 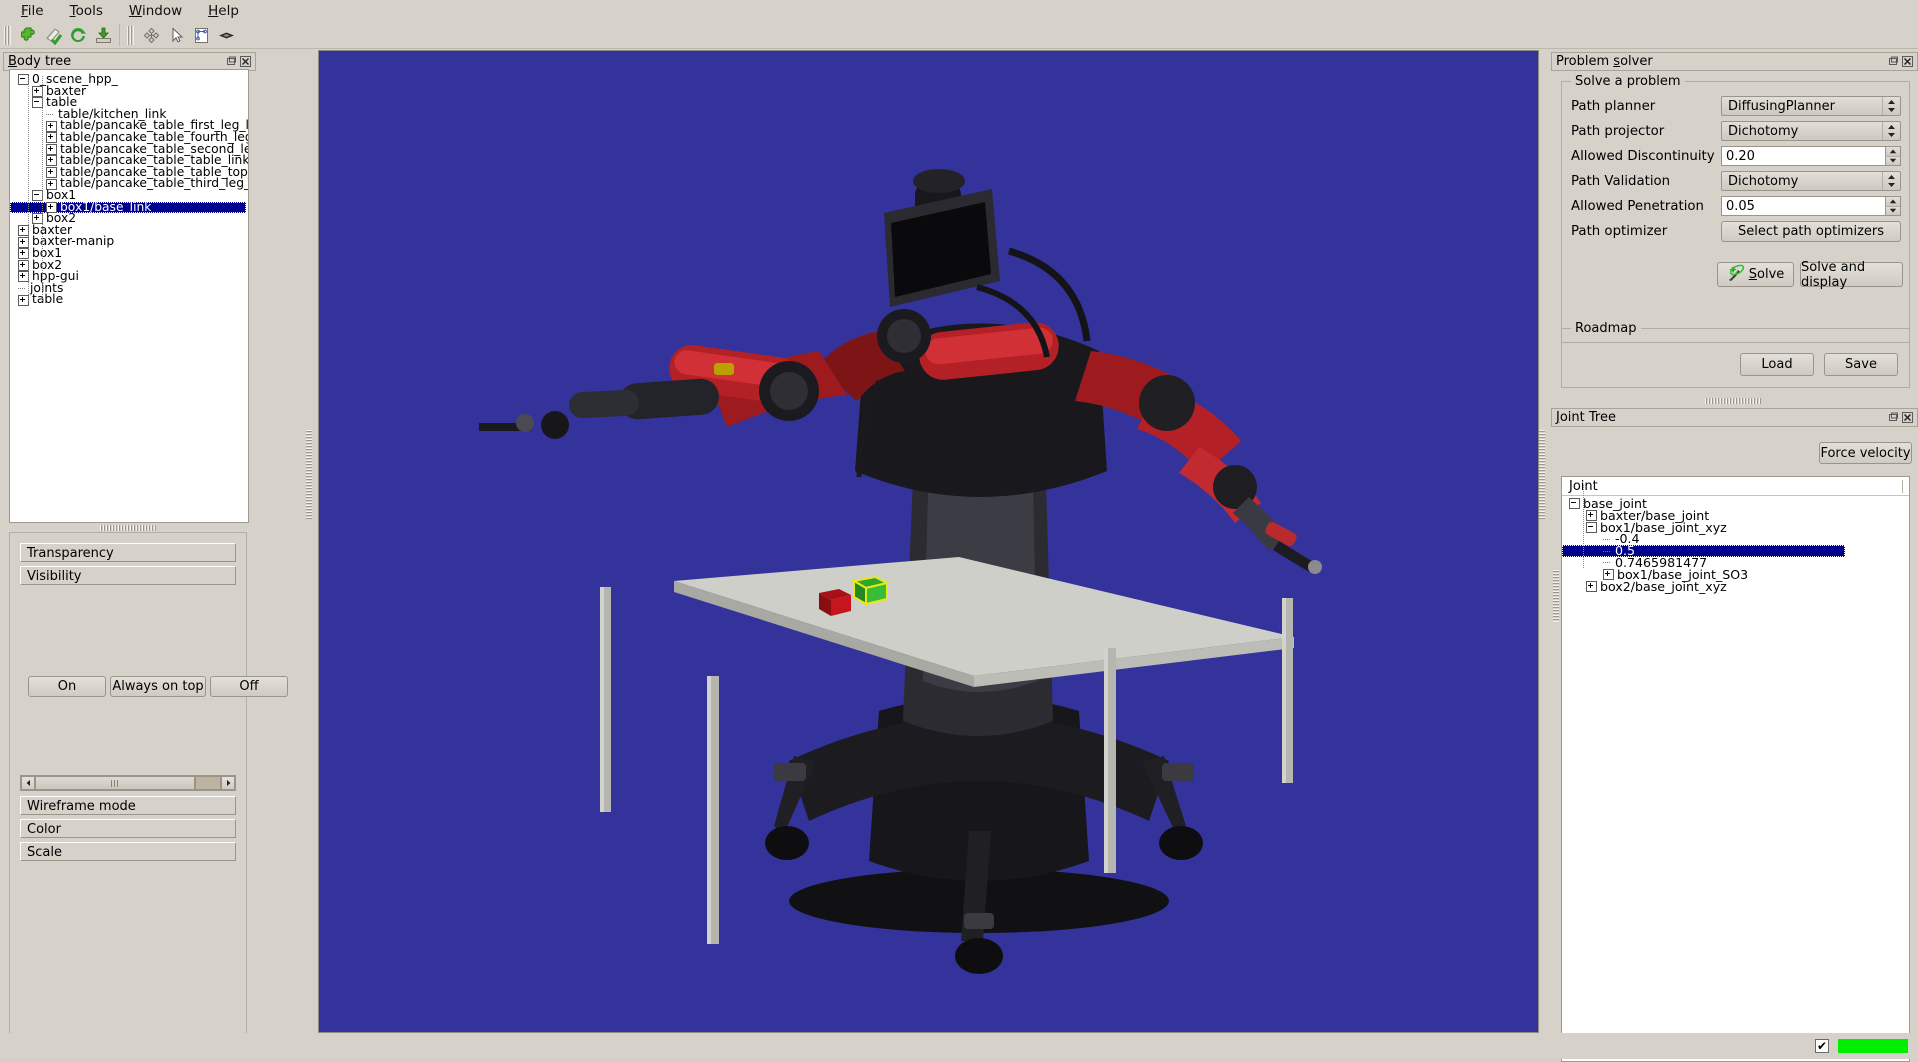 I want to click on horizontal-scrollbar, so click(x=128, y=783).